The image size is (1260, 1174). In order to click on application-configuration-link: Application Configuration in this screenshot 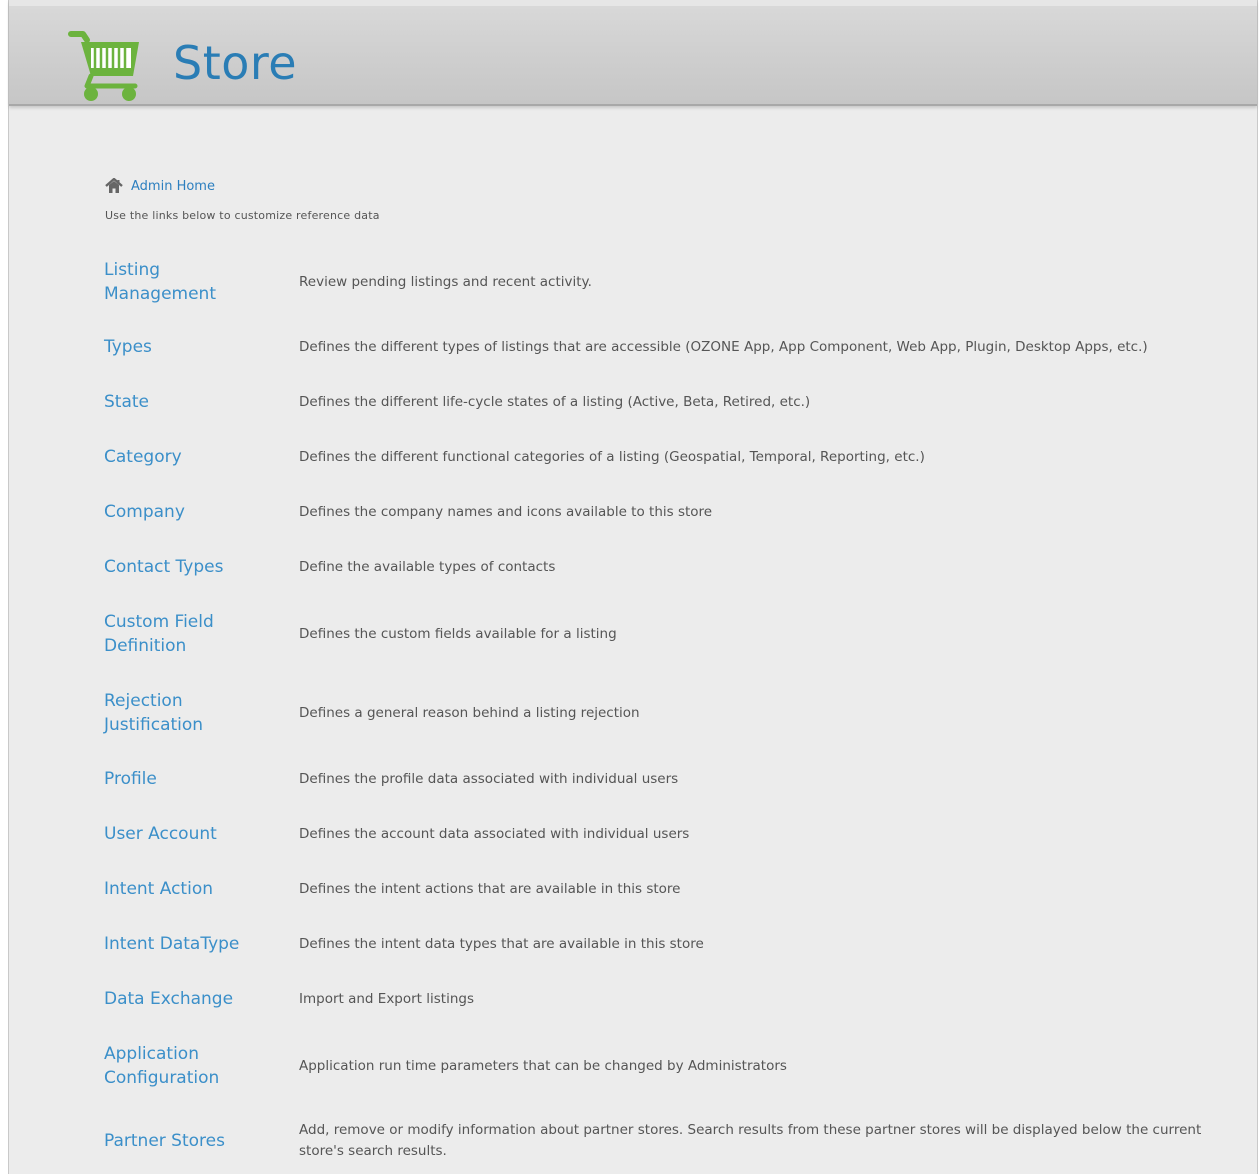, I will do `click(179, 1066)`.